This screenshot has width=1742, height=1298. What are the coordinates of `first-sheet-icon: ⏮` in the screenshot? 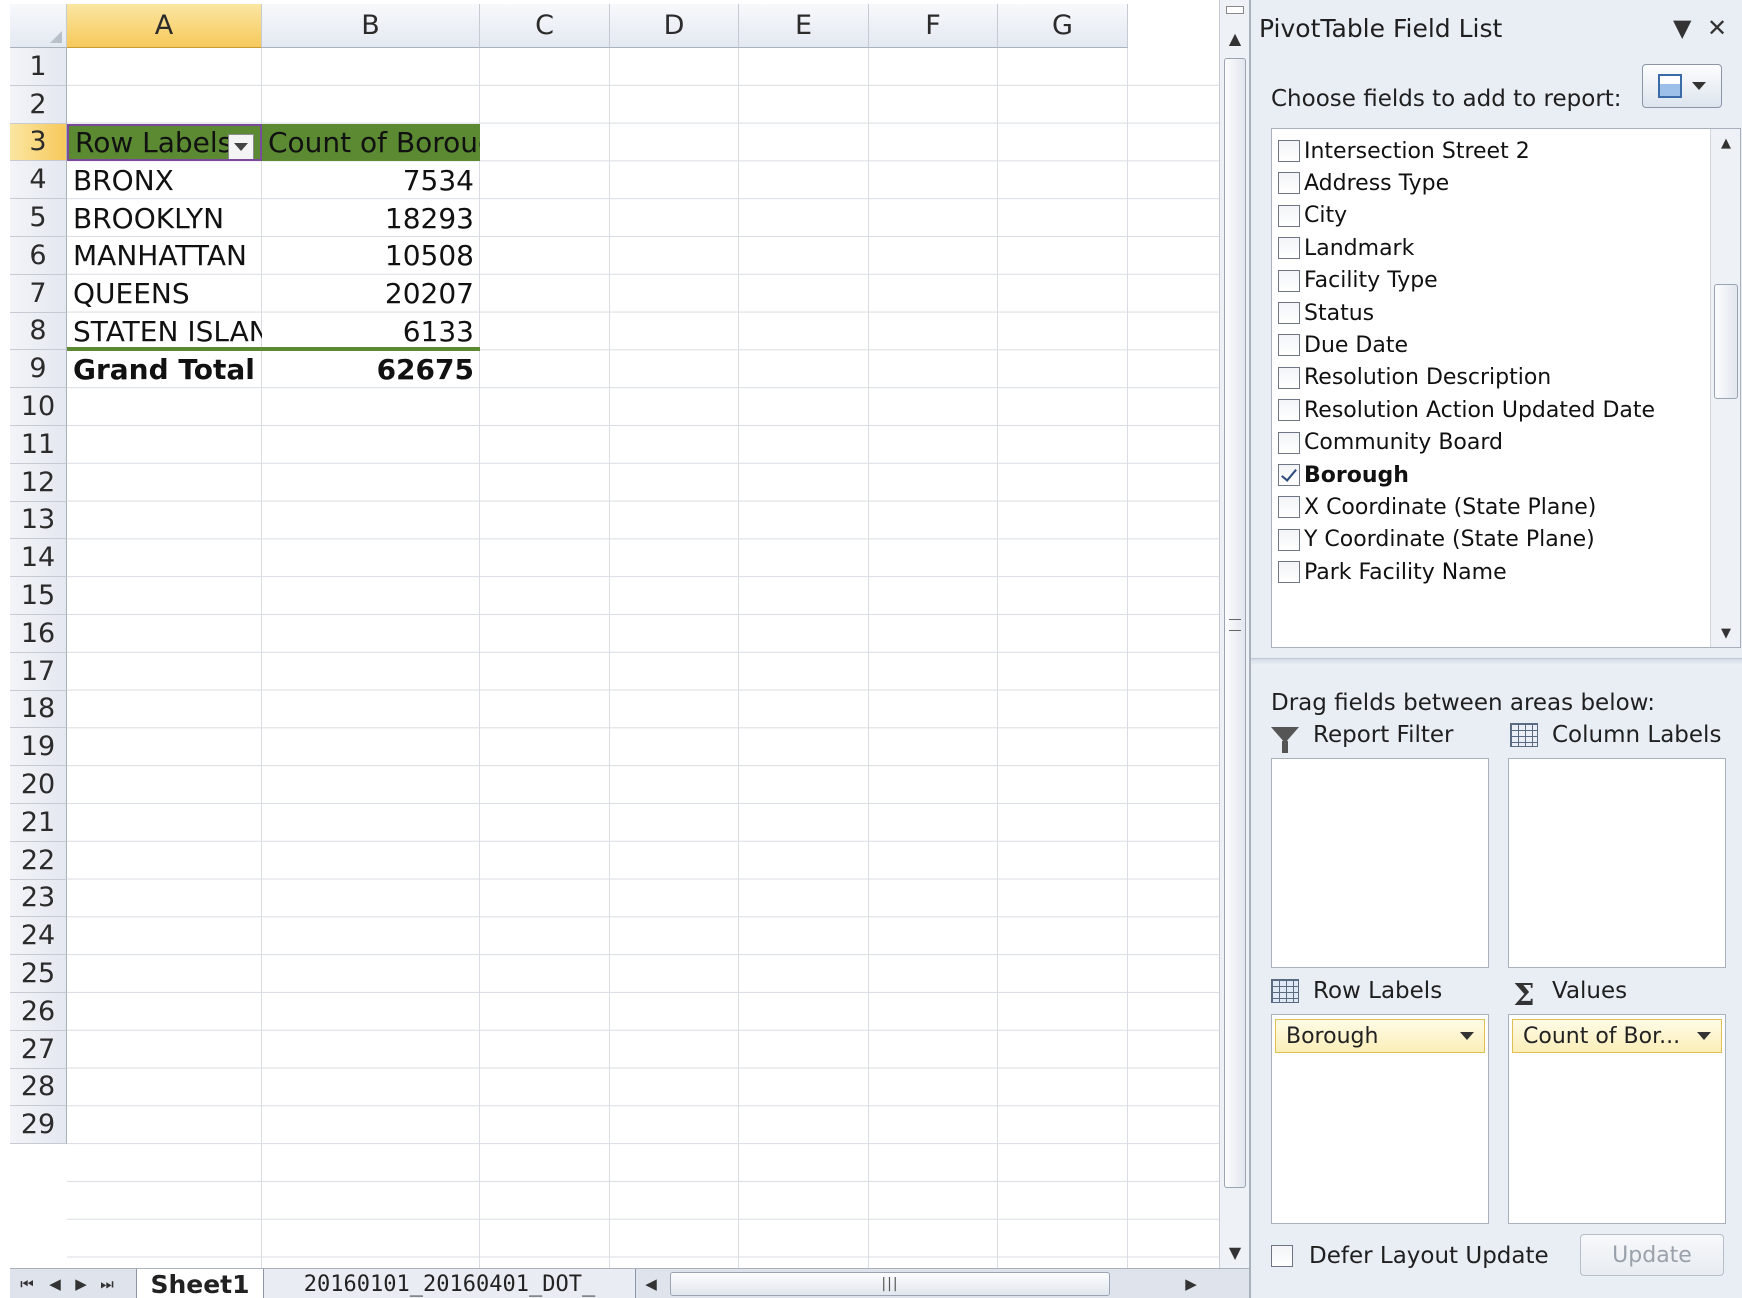 It's located at (27, 1284).